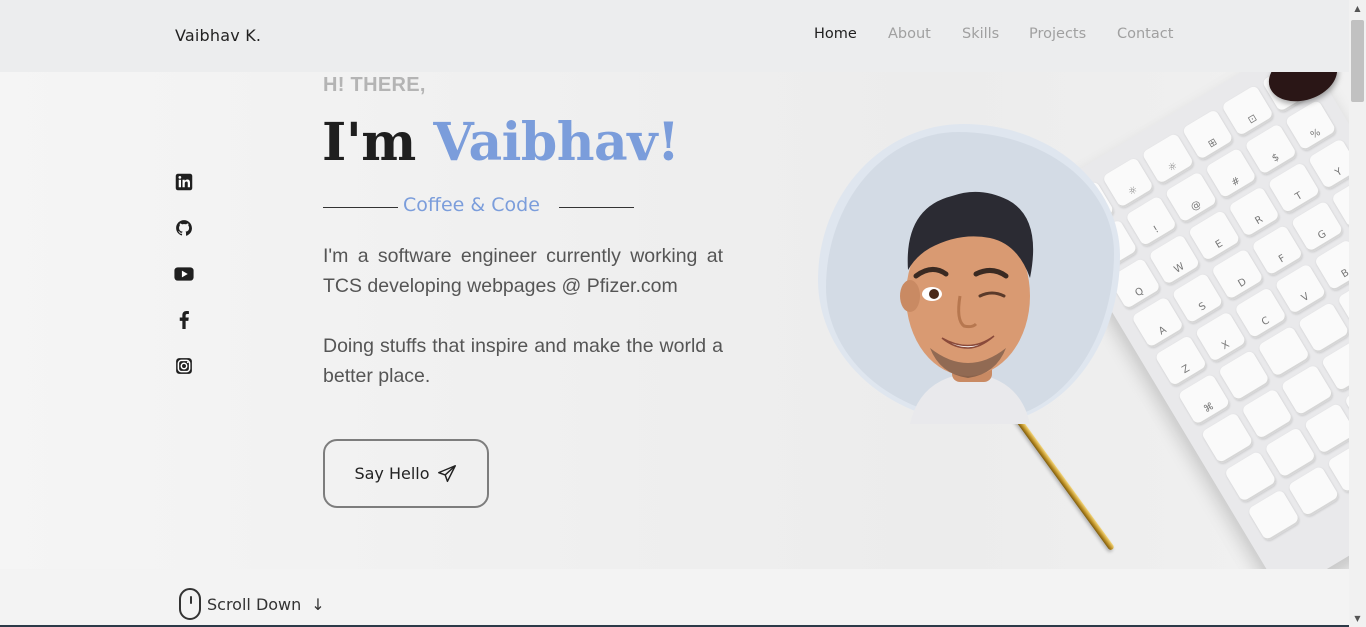 Image resolution: width=1366 pixels, height=627 pixels. I want to click on hero-title: I'm Vaibhav!, so click(501, 142).